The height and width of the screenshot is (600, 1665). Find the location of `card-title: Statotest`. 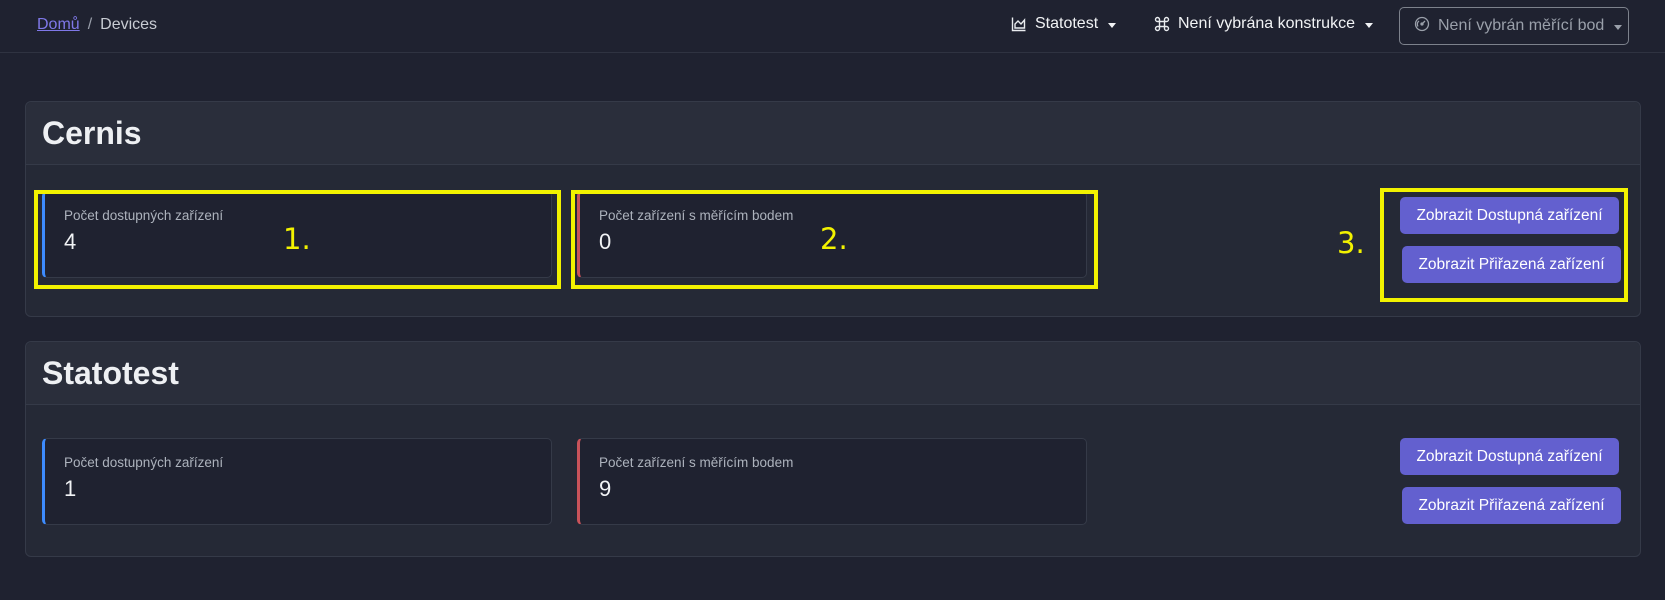

card-title: Statotest is located at coordinates (110, 372).